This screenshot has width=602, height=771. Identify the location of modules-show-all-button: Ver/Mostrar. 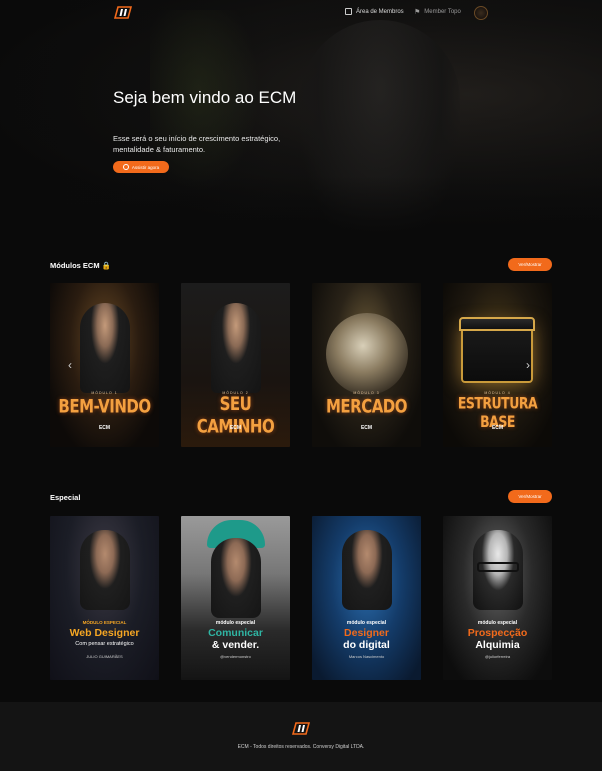
(530, 264).